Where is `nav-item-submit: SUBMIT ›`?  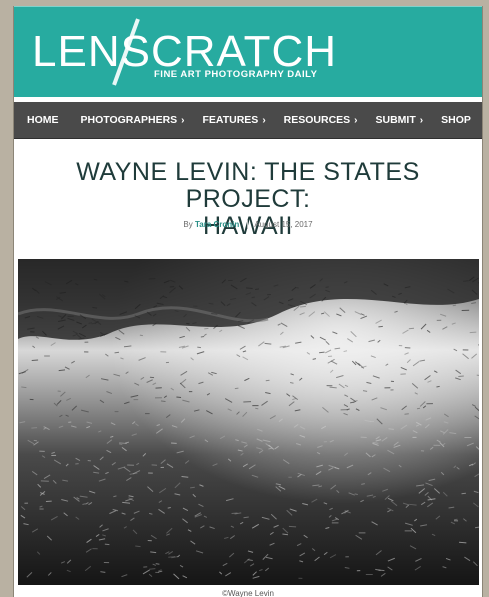 nav-item-submit: SUBMIT › is located at coordinates (400, 120).